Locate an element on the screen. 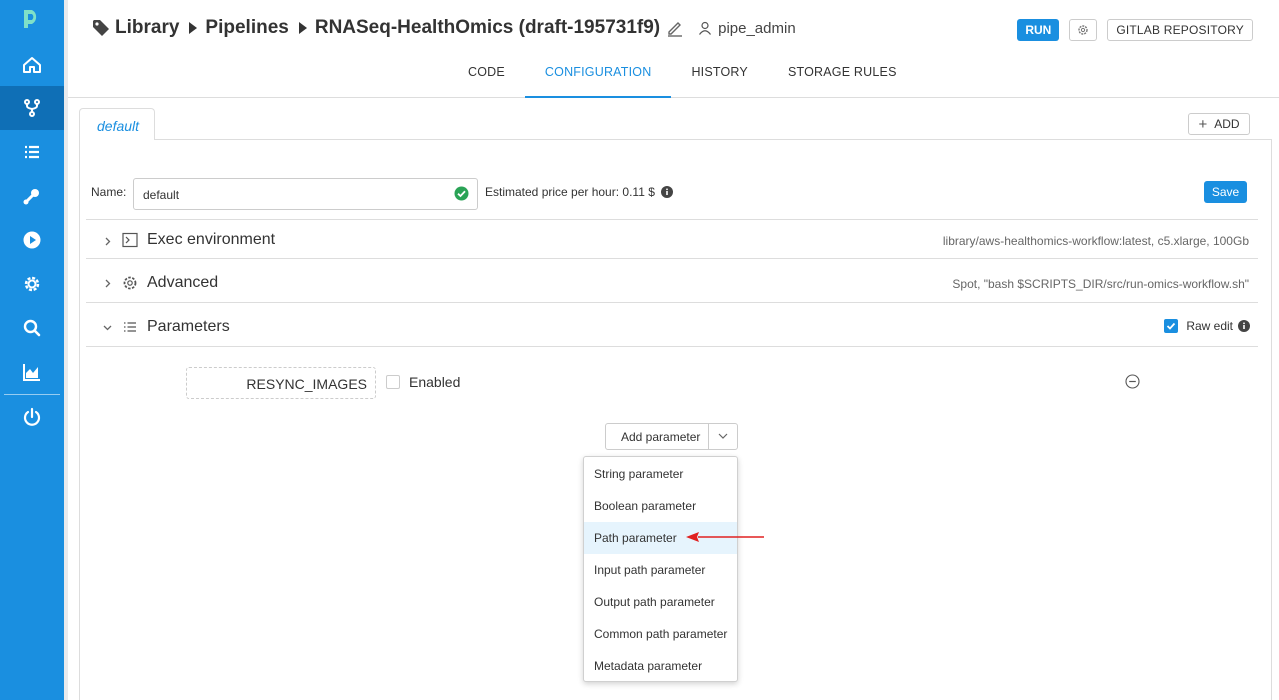 Image resolution: width=1279 pixels, height=700 pixels. raw-edit-label: Raw edit is located at coordinates (1209, 326).